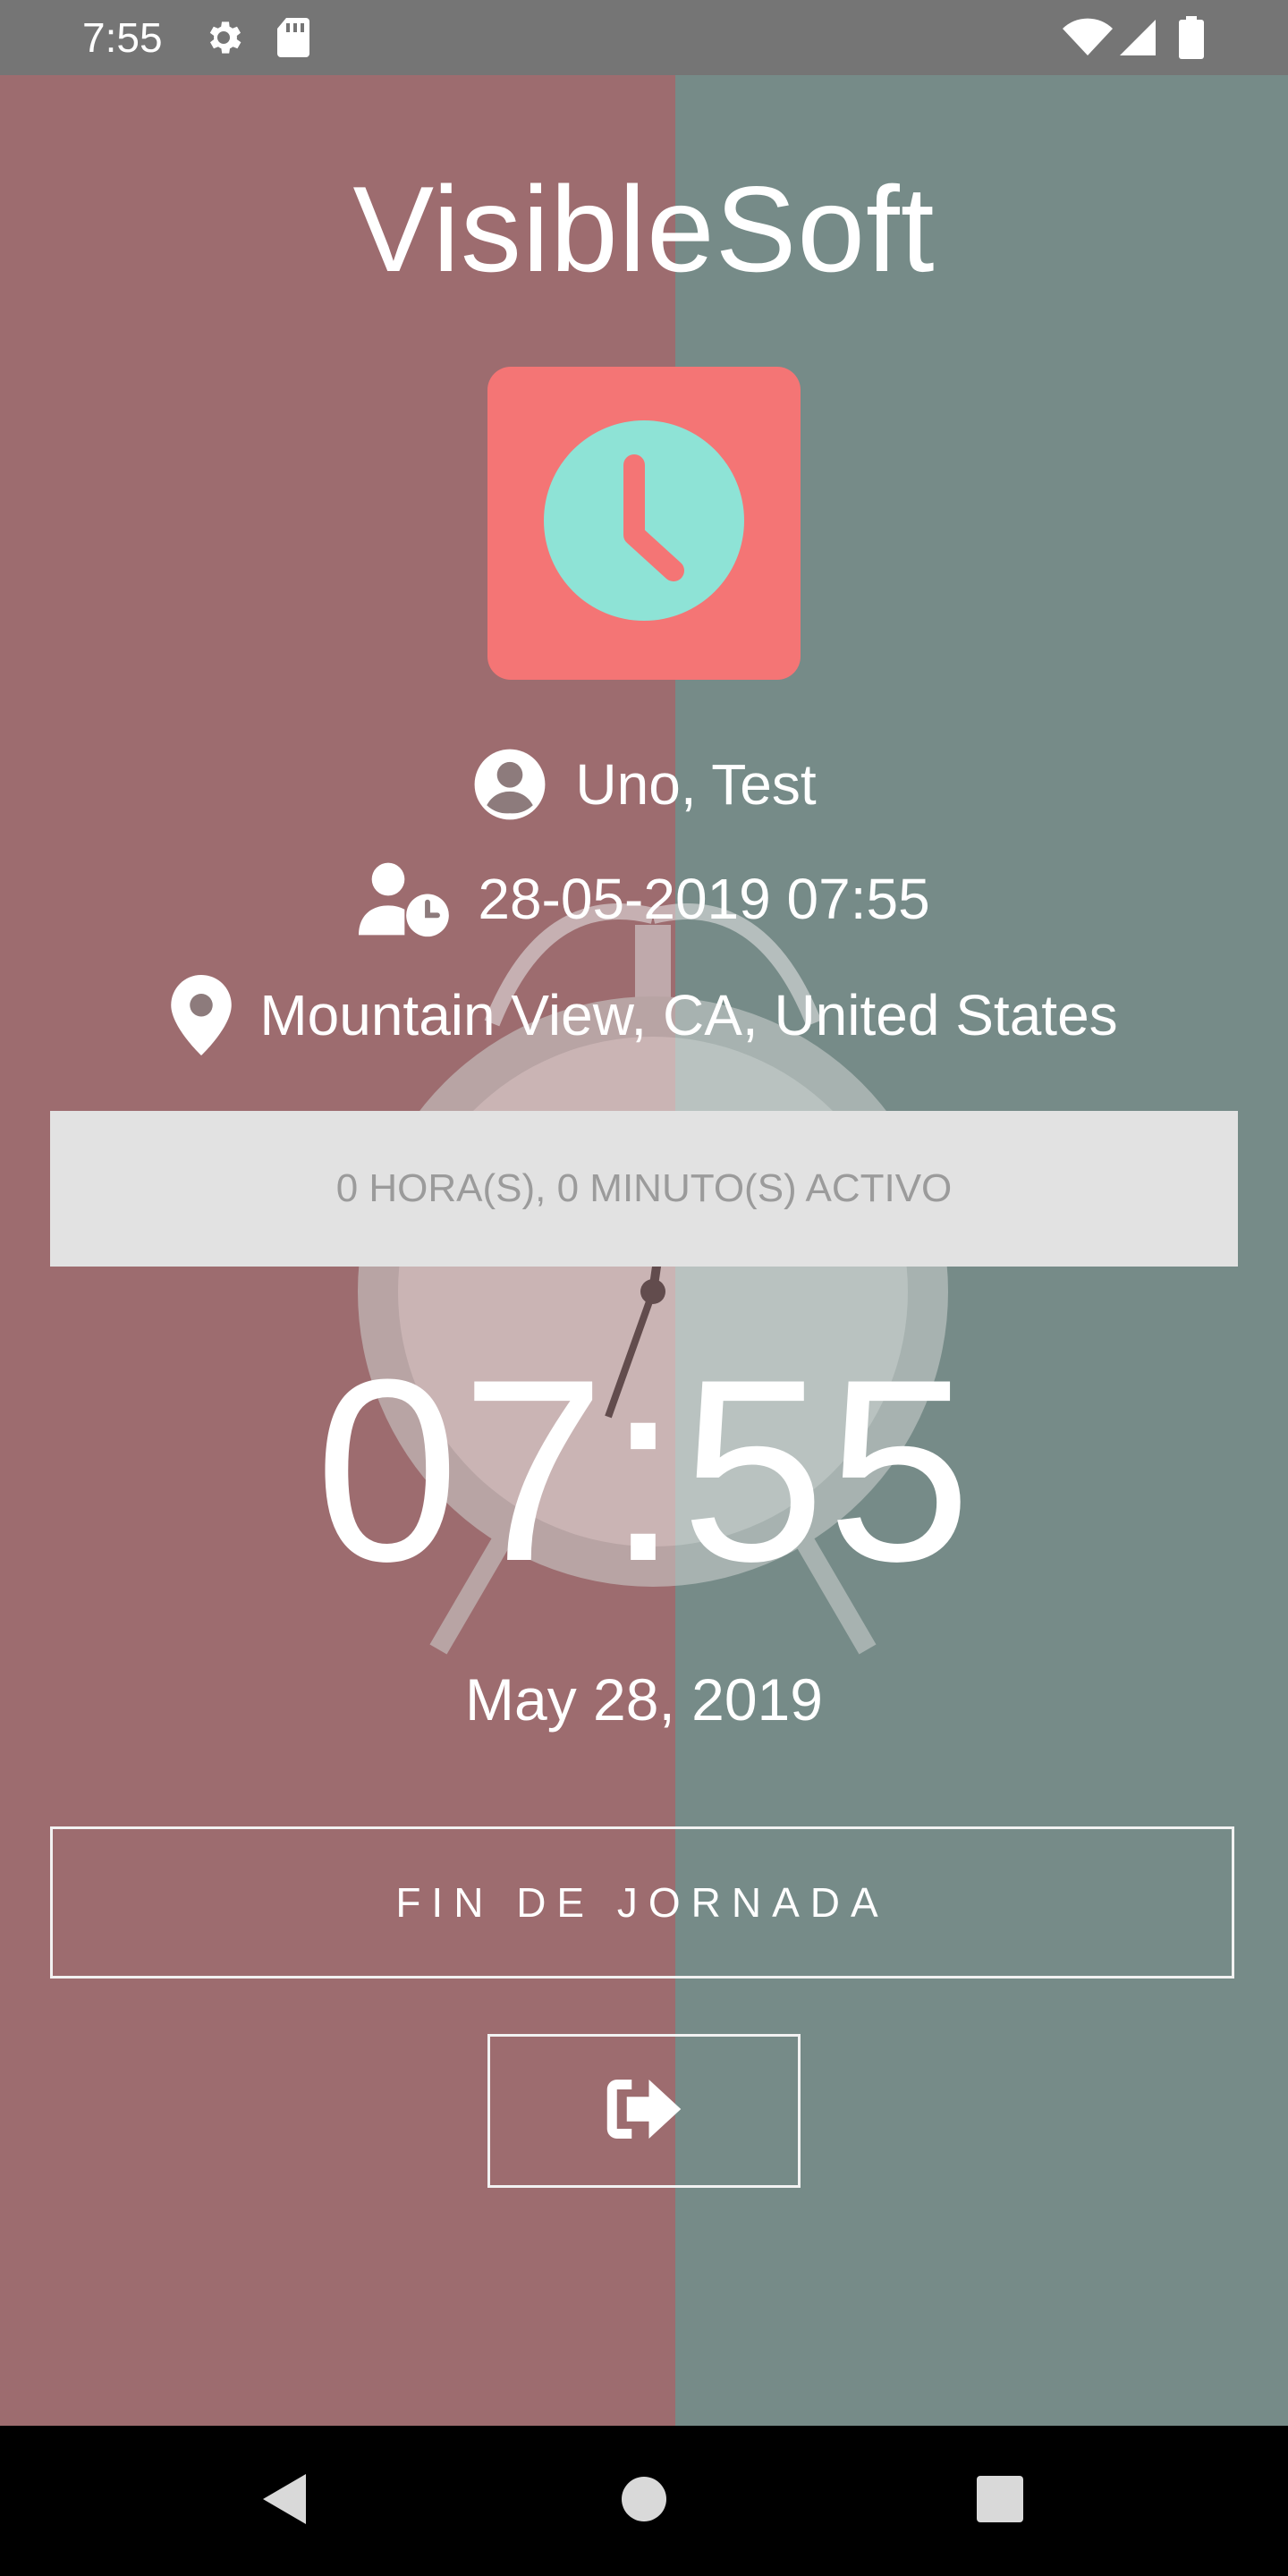  I want to click on battery-icon, so click(1191, 37).